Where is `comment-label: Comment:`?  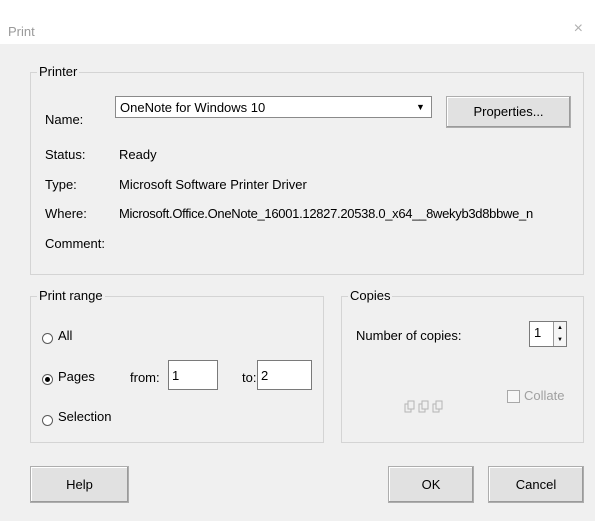
comment-label: Comment: is located at coordinates (75, 243).